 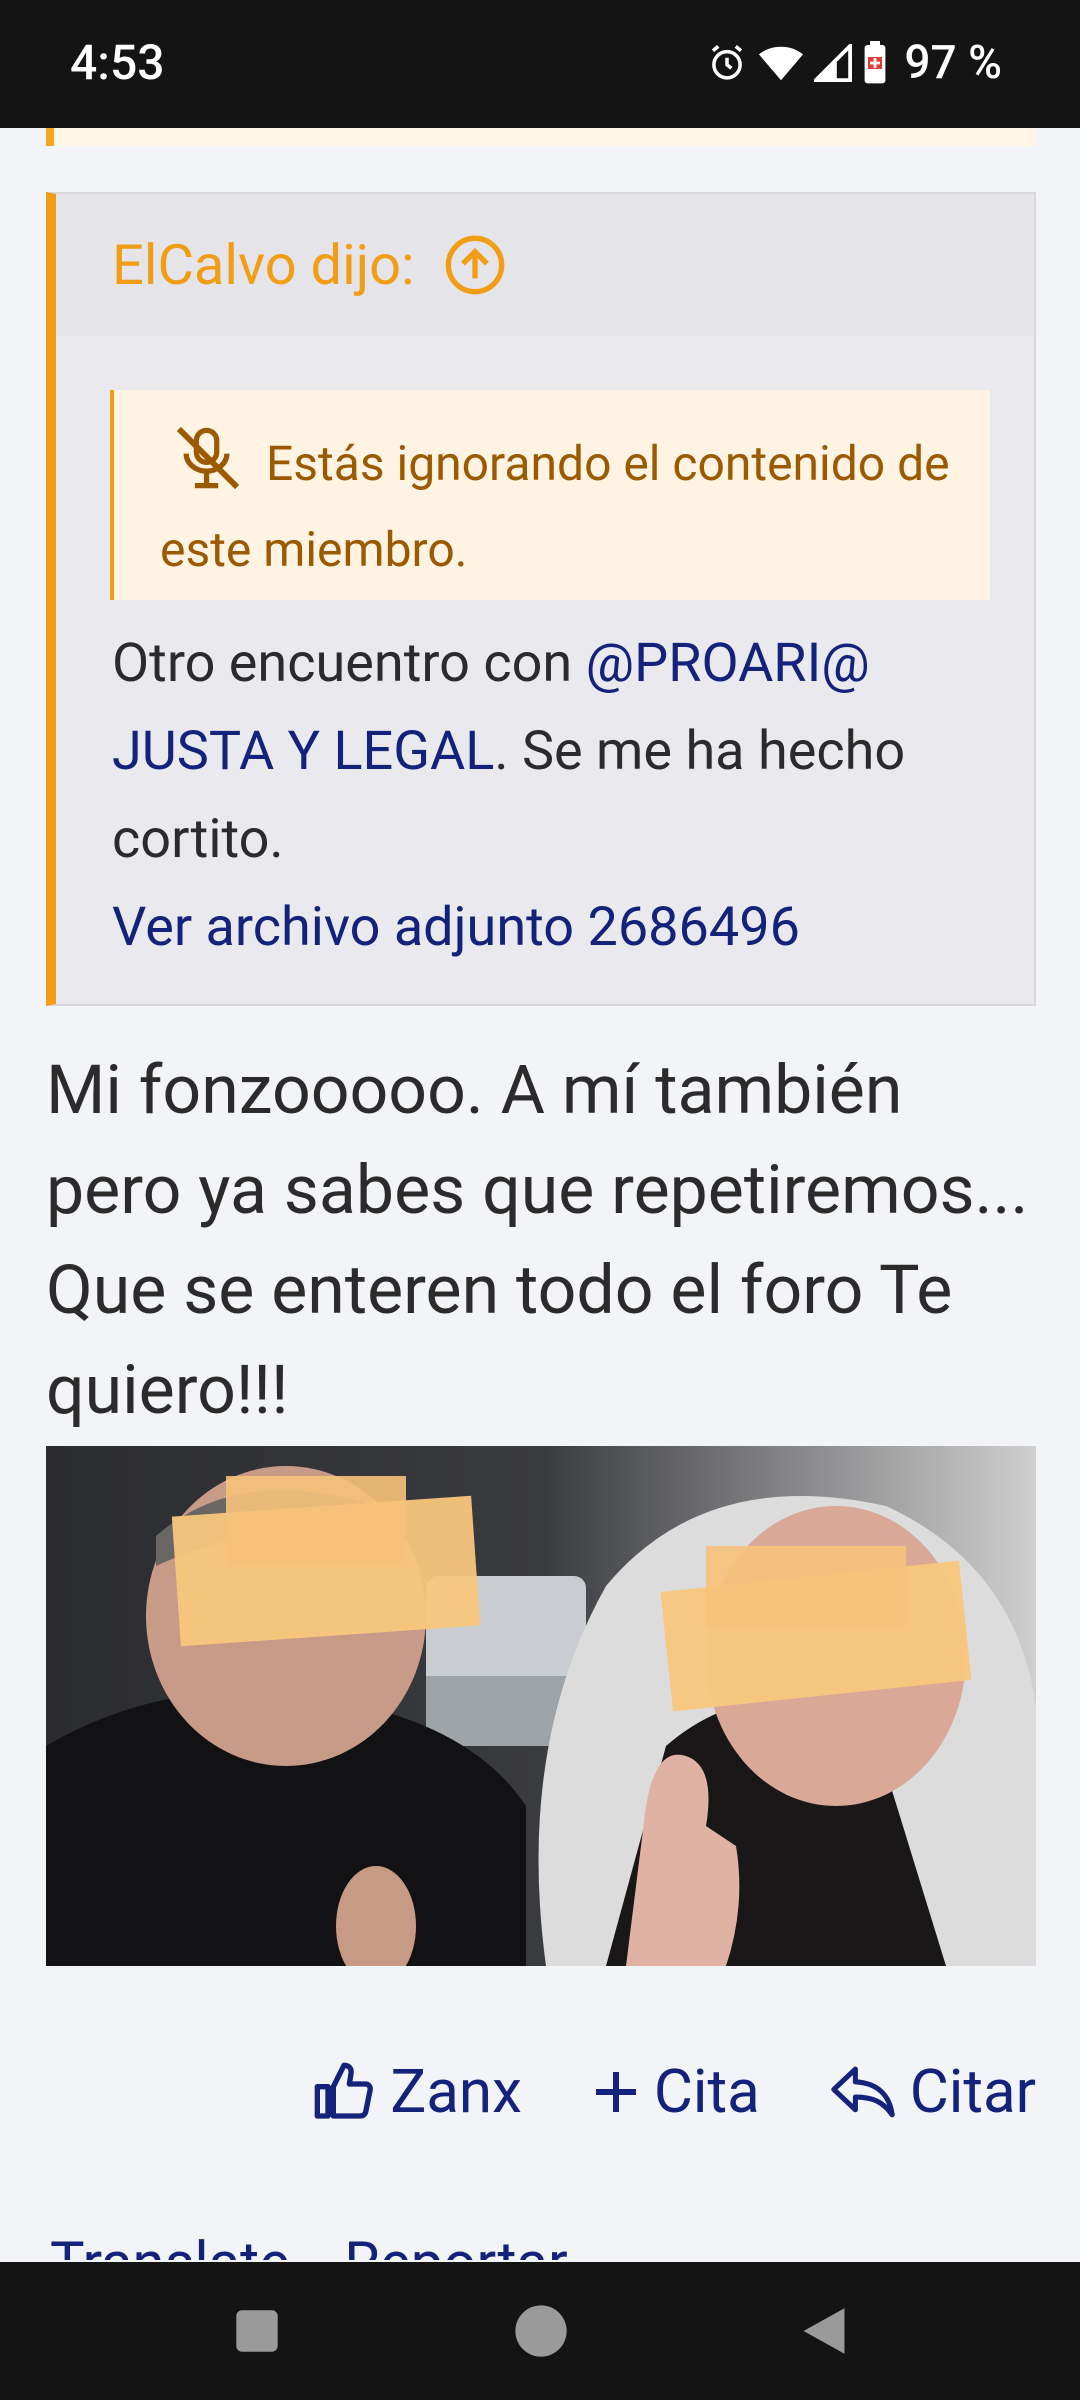 What do you see at coordinates (854, 63) in the screenshot?
I see `status-icons: 97 %` at bounding box center [854, 63].